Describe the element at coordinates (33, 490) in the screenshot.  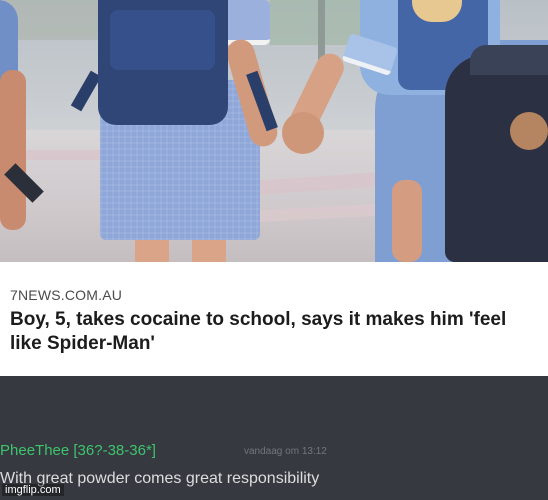
I see `imgflip-watermark: imgflip.com` at that location.